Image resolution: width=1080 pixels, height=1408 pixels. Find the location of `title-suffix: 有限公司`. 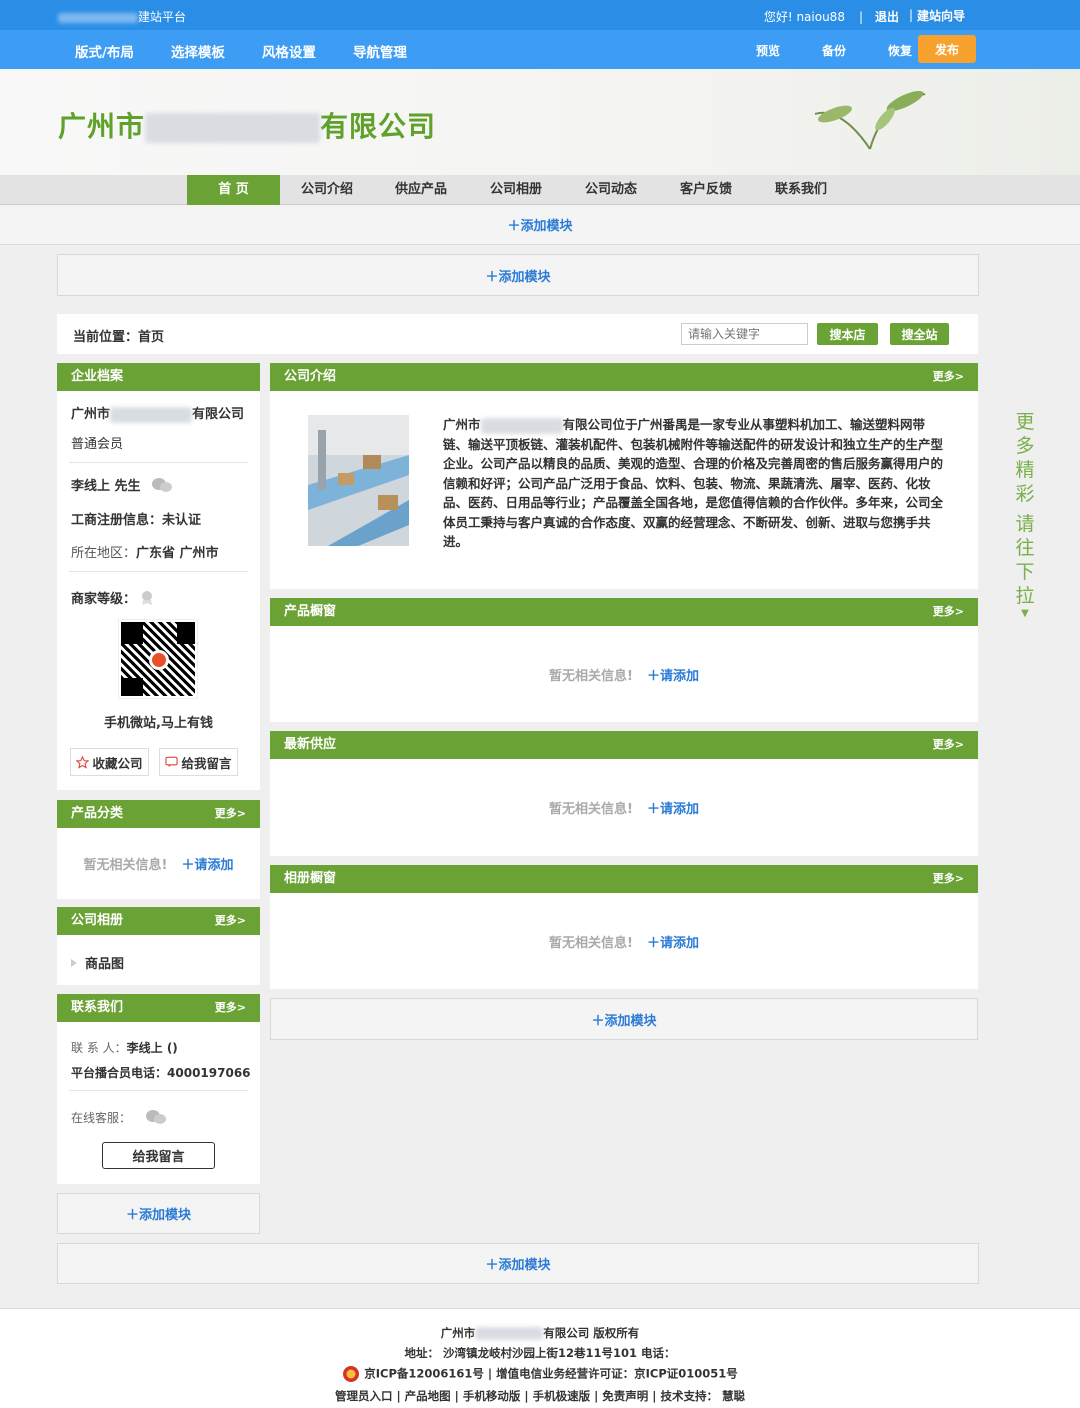

title-suffix: 有限公司 is located at coordinates (378, 126).